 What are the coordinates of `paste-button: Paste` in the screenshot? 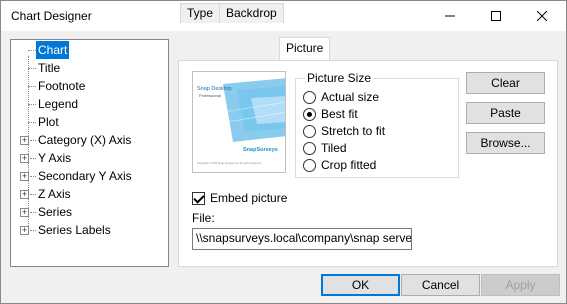 It's located at (505, 113).